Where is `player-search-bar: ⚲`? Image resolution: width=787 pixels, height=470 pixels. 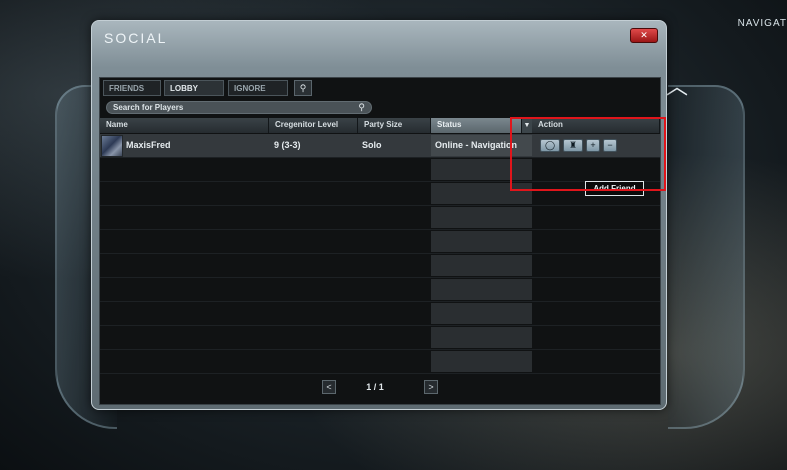 player-search-bar: ⚲ is located at coordinates (239, 107).